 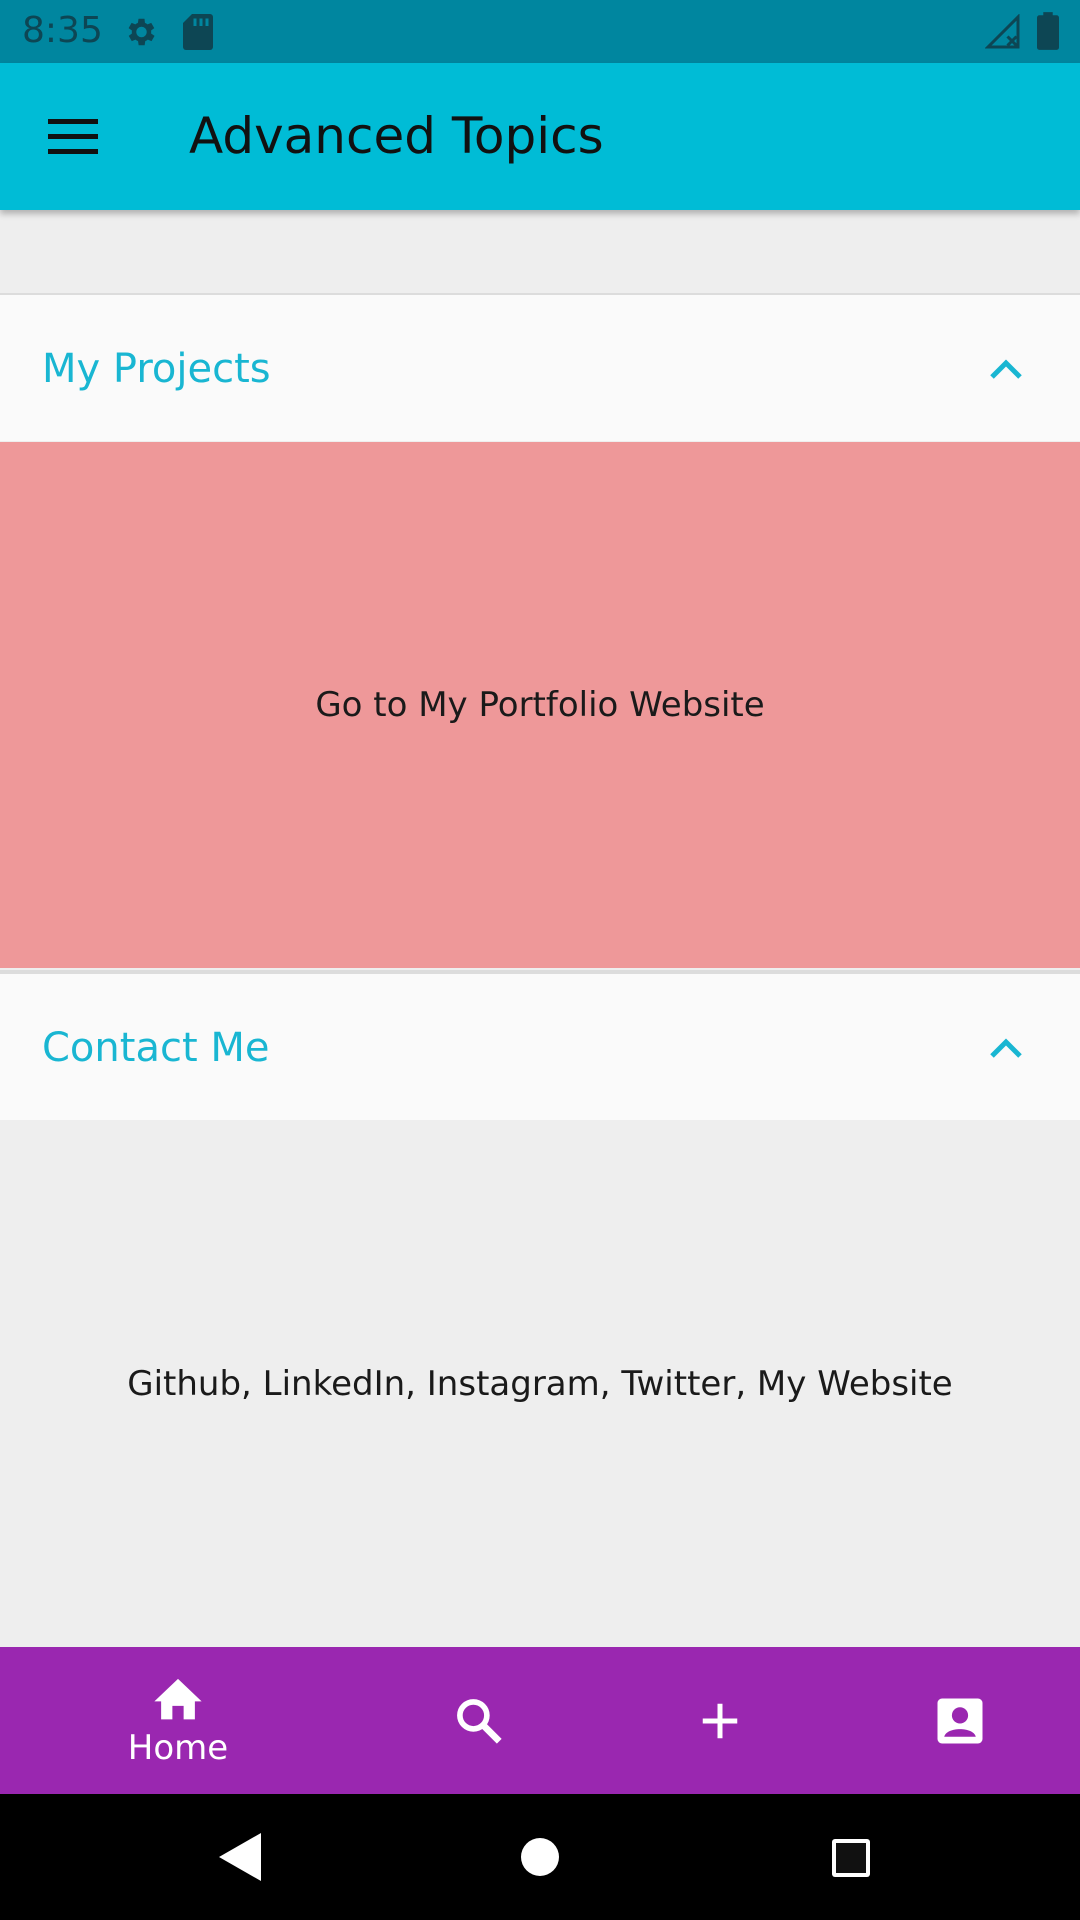 I want to click on nav-search, so click(x=479, y=1720).